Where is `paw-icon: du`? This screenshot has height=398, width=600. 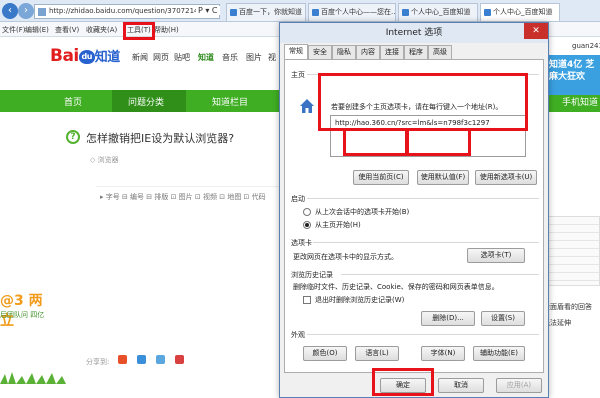
paw-icon: du is located at coordinates (86, 57).